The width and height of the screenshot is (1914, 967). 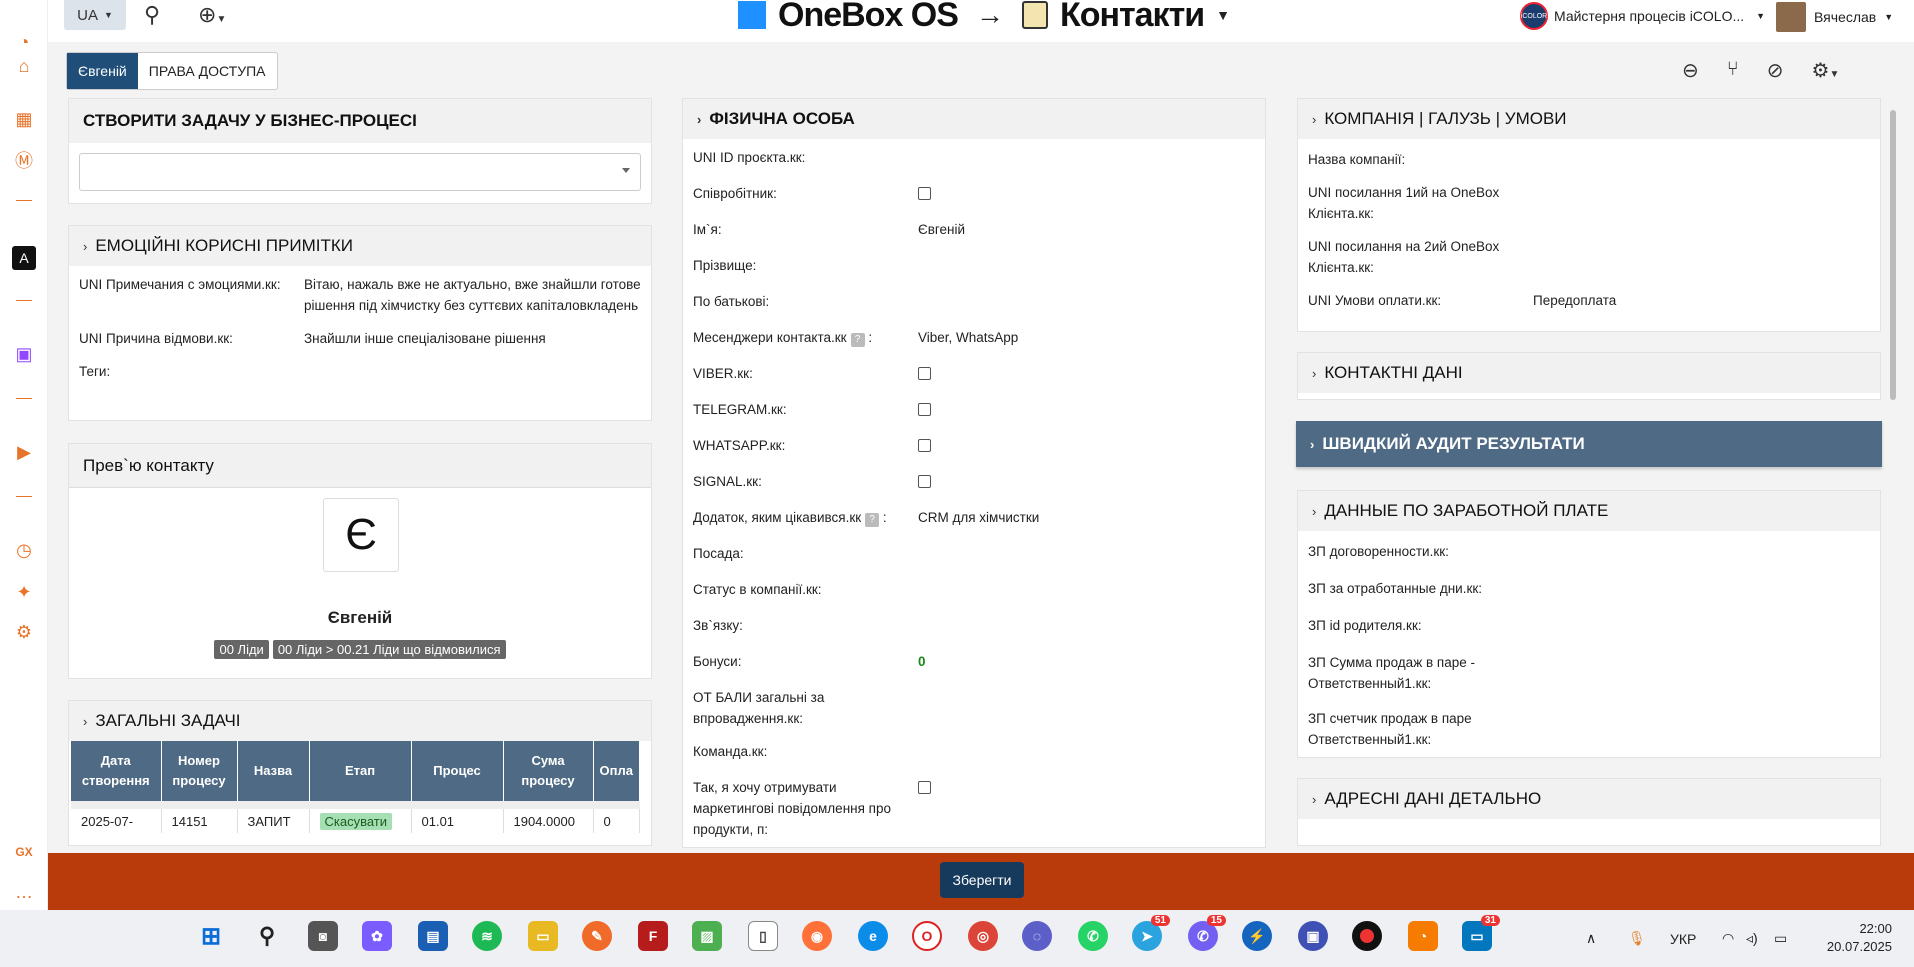 I want to click on pen-icon: ✎, so click(x=597, y=936).